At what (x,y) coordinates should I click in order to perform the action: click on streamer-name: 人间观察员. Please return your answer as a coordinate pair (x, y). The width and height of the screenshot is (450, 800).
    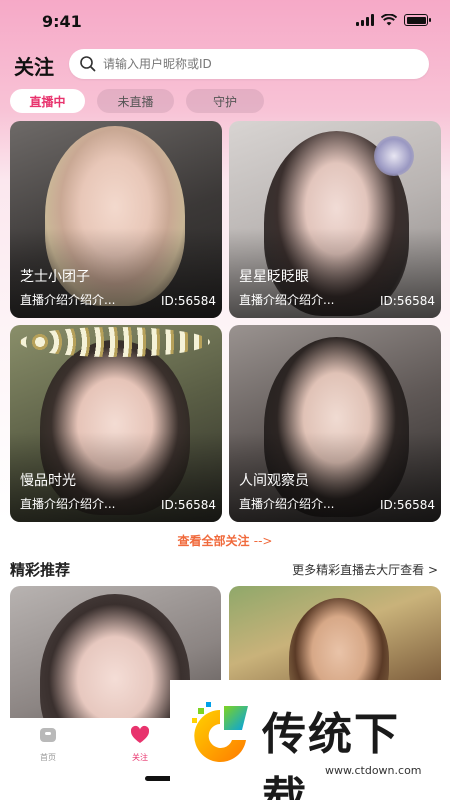
    Looking at the image, I should click on (274, 481).